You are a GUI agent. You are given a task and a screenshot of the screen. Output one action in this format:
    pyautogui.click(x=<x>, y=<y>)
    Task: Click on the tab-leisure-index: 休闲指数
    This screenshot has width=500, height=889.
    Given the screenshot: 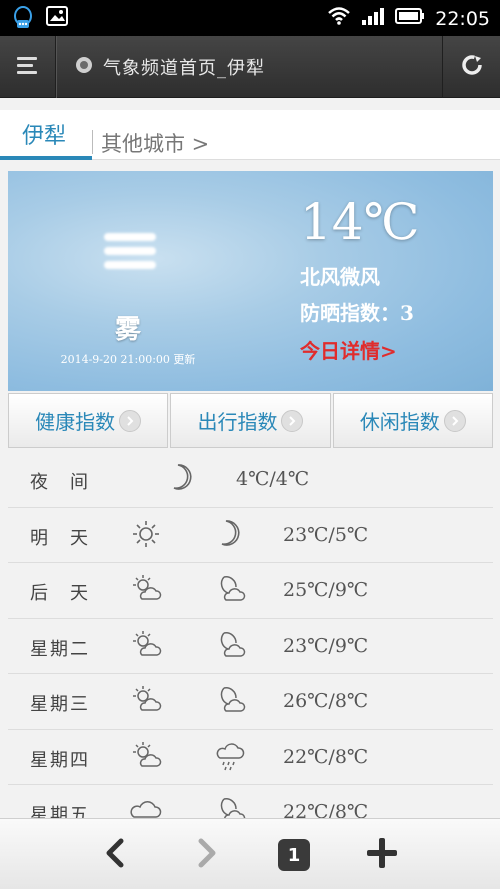 What is the action you would take?
    pyautogui.click(x=412, y=420)
    